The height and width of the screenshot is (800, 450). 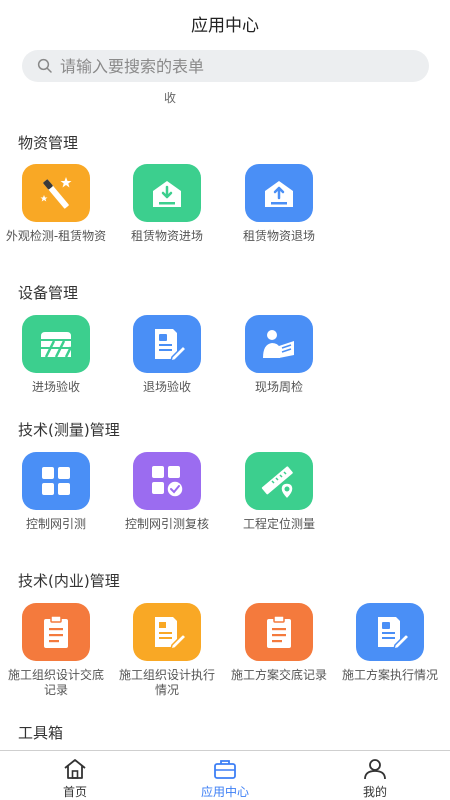 I want to click on app-label: 控制网引测, so click(x=55, y=524).